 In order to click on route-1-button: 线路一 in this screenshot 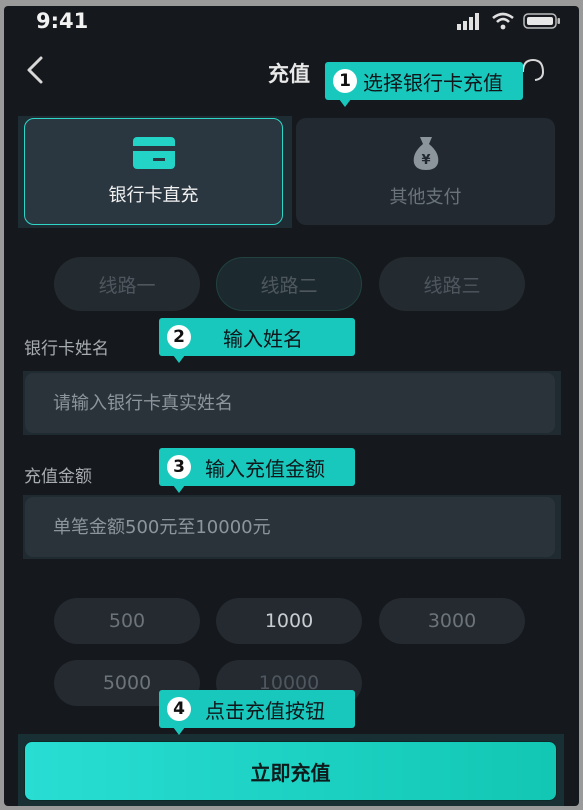, I will do `click(127, 284)`.